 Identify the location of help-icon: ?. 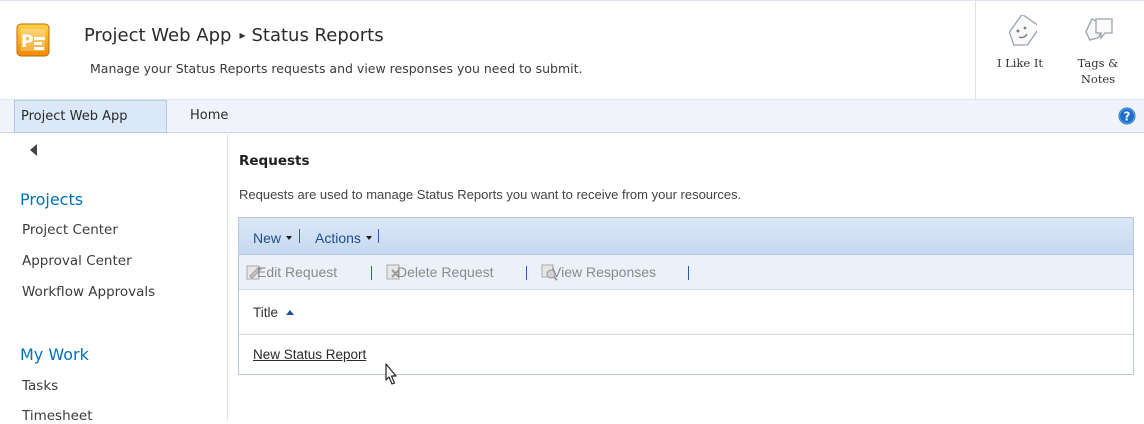
(1127, 116).